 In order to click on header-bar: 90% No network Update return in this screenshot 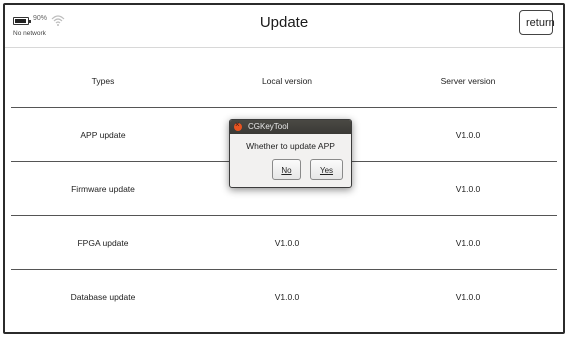, I will do `click(284, 26)`.